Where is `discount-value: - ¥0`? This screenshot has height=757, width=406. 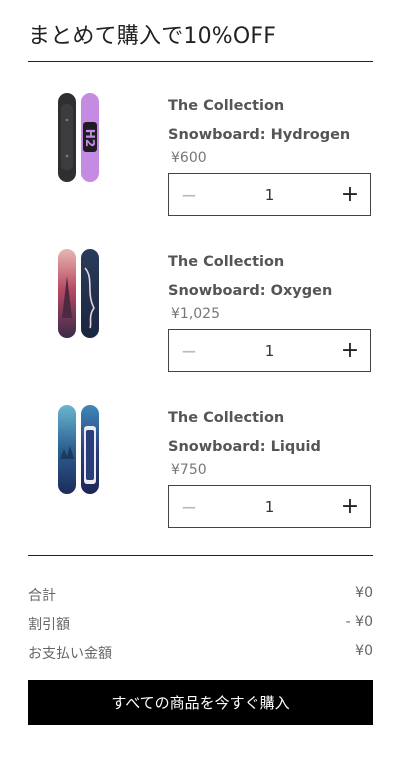 discount-value: - ¥0 is located at coordinates (359, 622).